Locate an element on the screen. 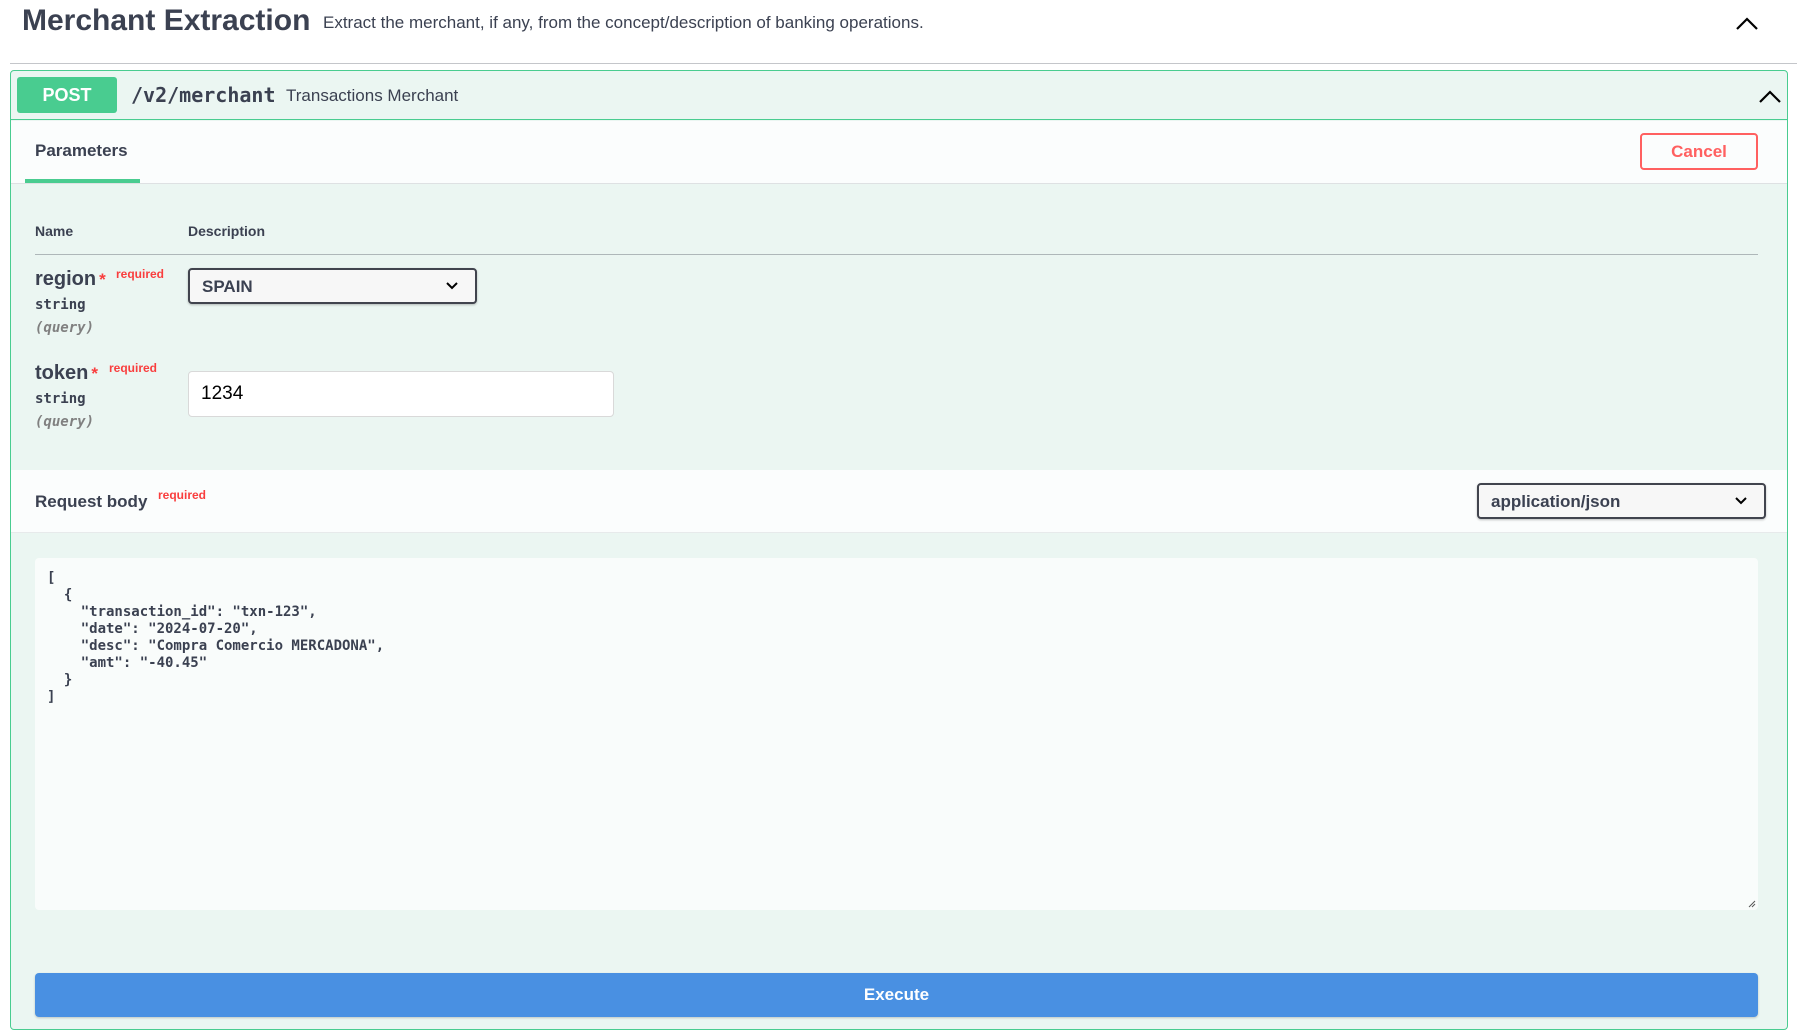  region-select: SPAIN is located at coordinates (332, 286).